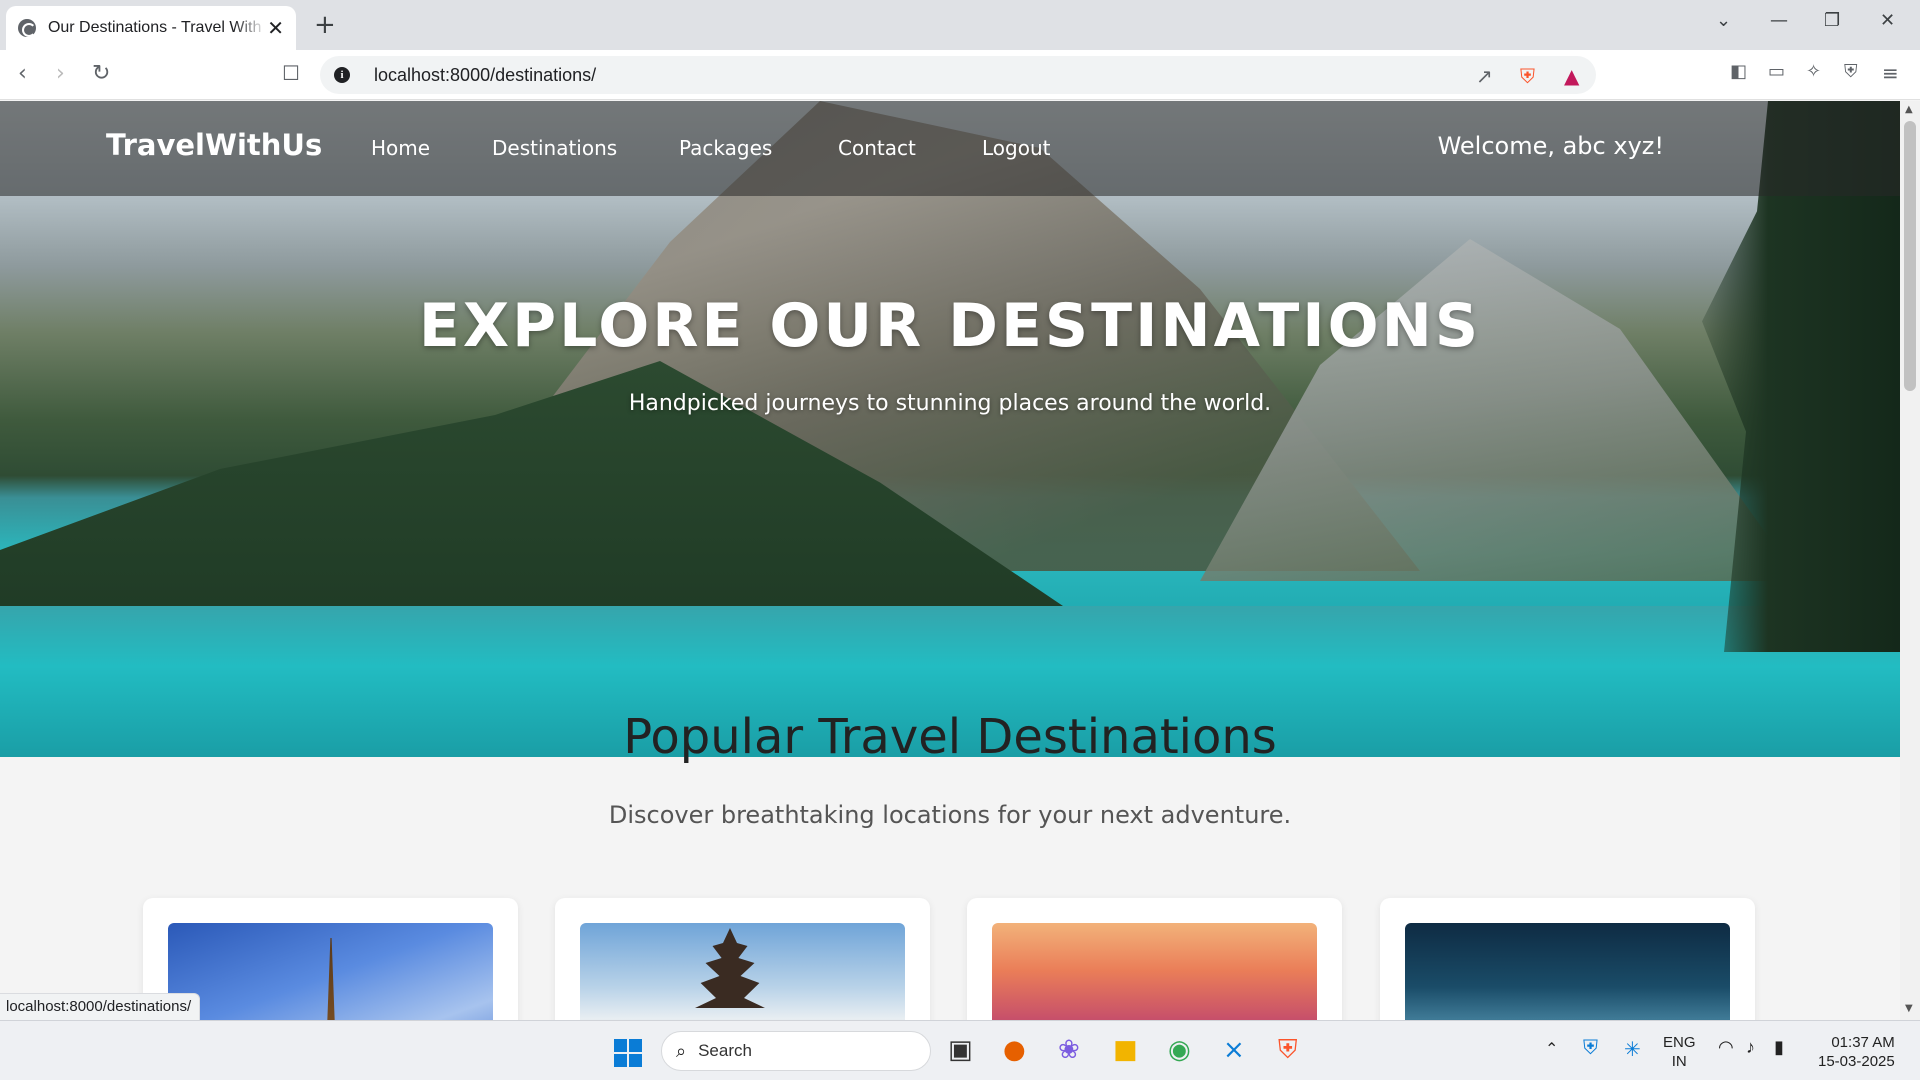  Describe the element at coordinates (1590, 1048) in the screenshot. I see `defender-icon: ⛨` at that location.